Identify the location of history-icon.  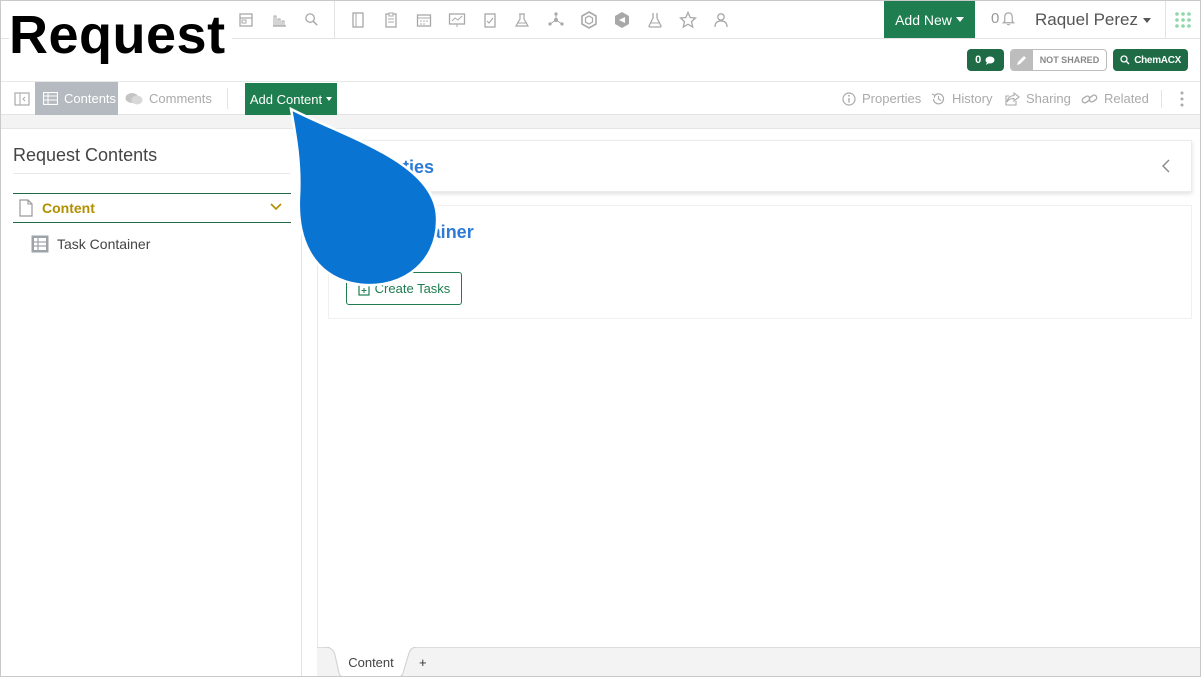
(938, 98).